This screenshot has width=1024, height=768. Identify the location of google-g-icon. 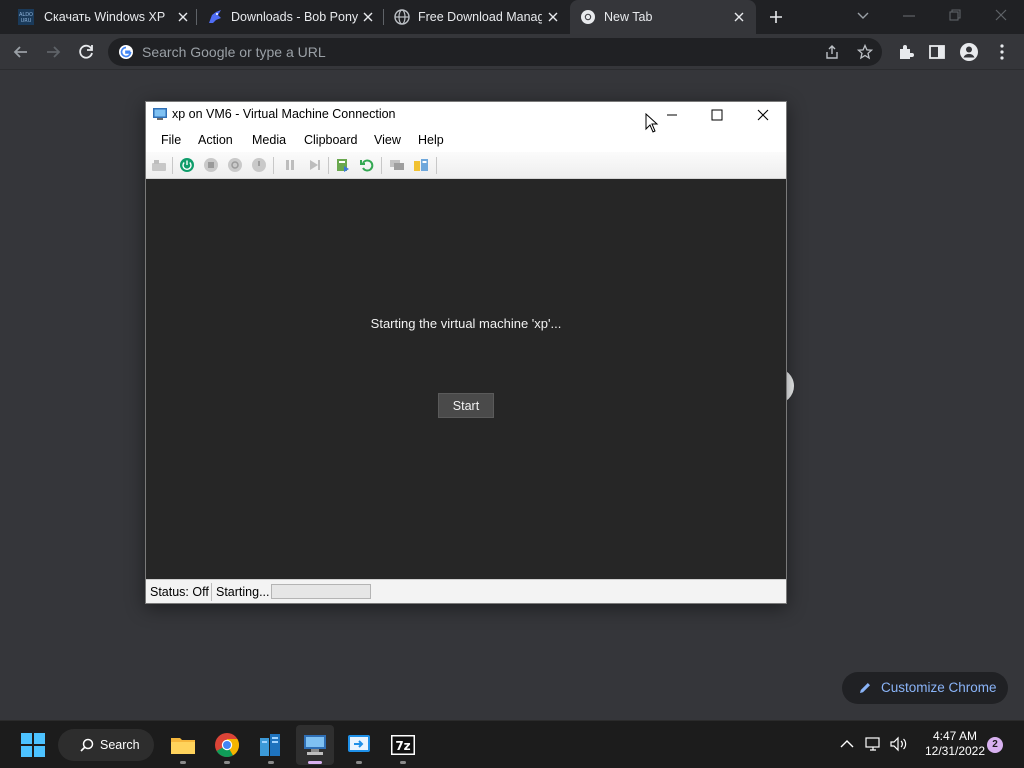
(126, 52).